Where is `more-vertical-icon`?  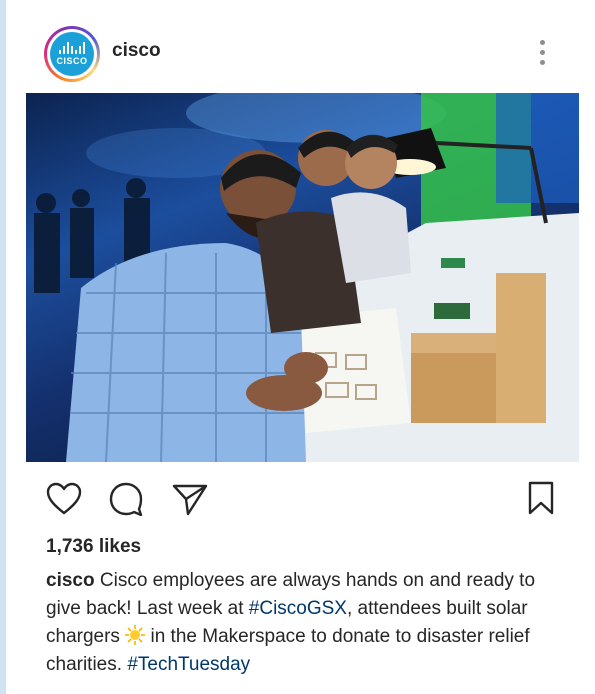
more-vertical-icon is located at coordinates (543, 53).